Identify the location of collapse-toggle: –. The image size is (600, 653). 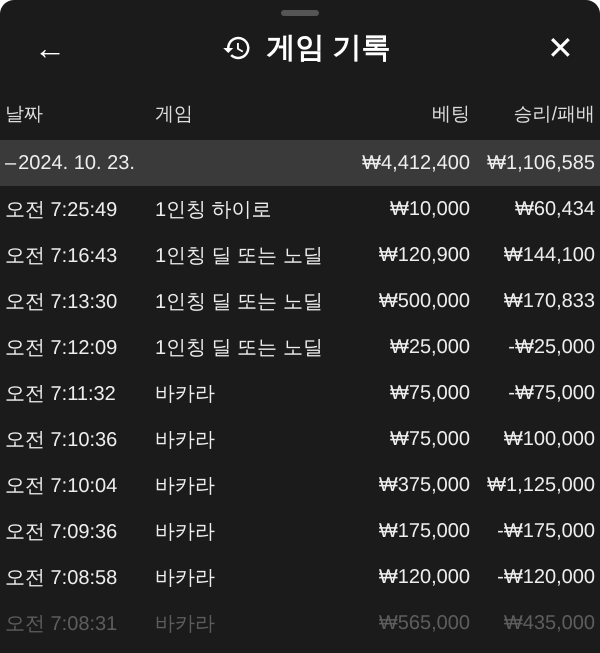
(10, 163).